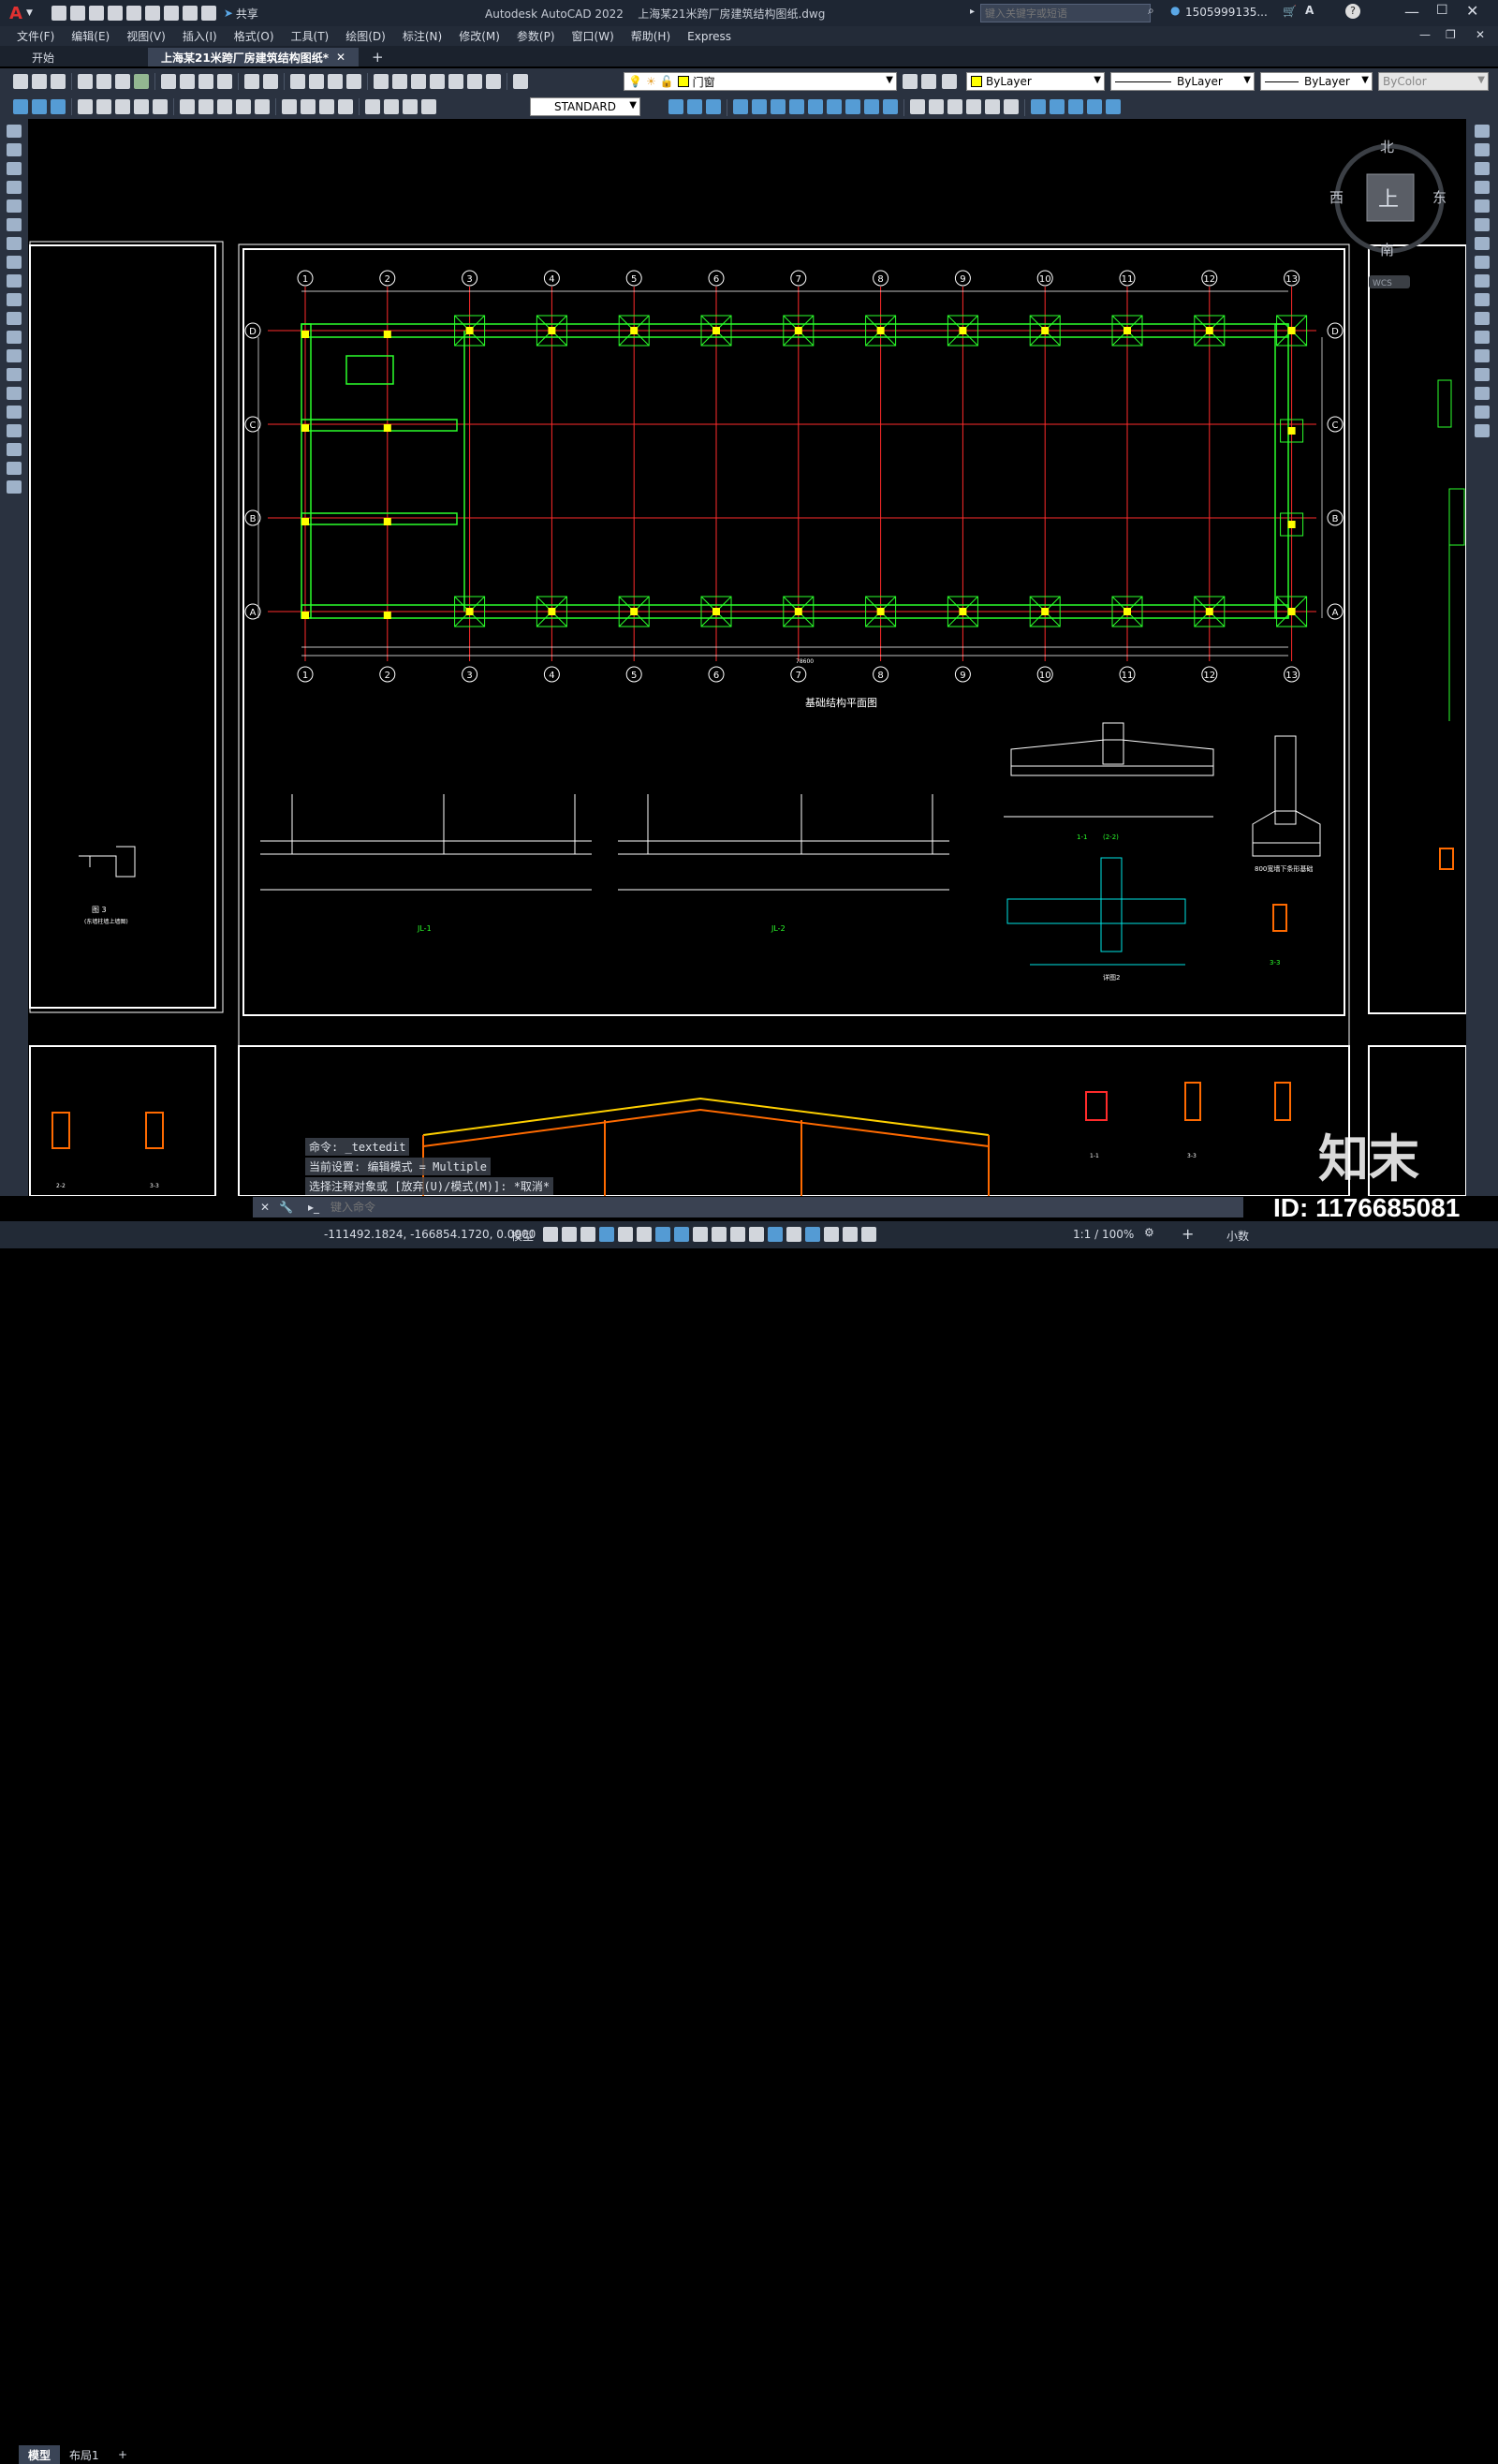  I want to click on dim-linear-icon, so click(20, 106).